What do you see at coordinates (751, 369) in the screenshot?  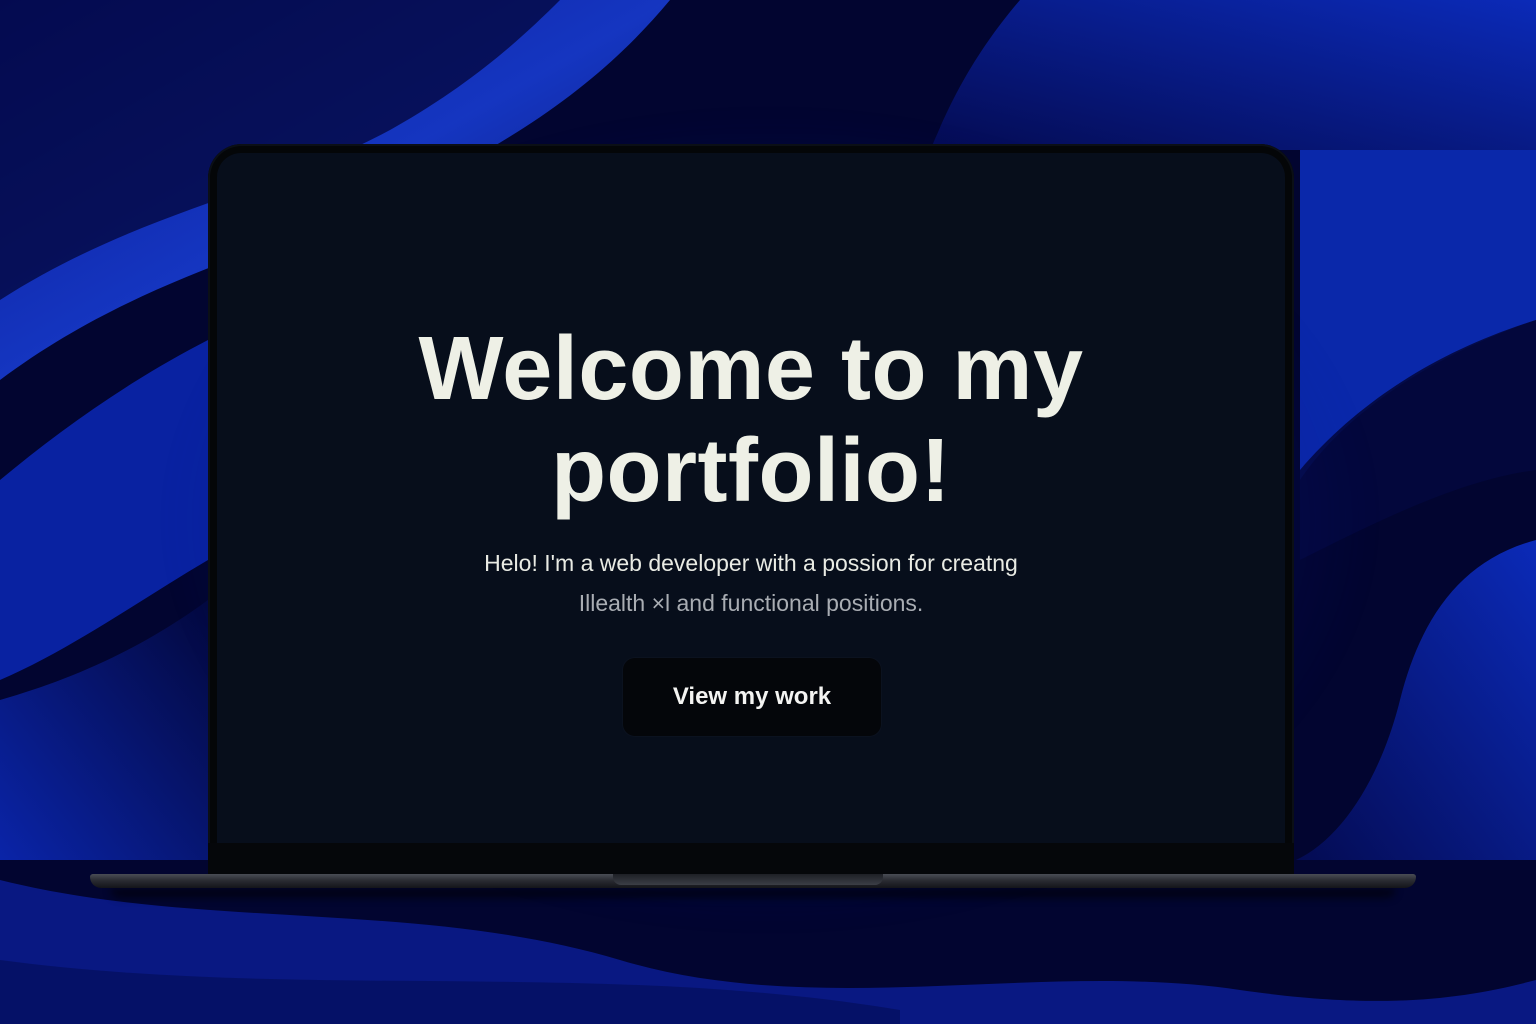 I see `hero-title-line-1: Welcome to my` at bounding box center [751, 369].